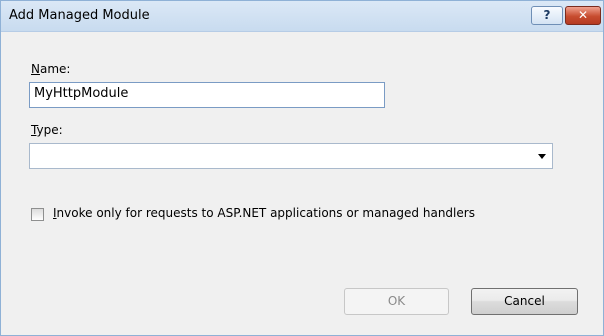 This screenshot has width=604, height=336. I want to click on name-label-text: ame:, so click(55, 69).